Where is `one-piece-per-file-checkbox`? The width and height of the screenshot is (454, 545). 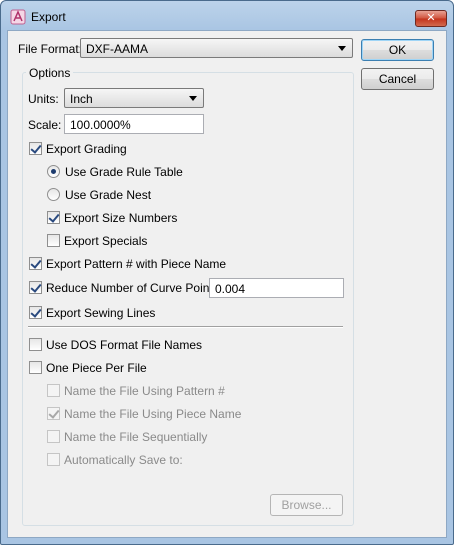
one-piece-per-file-checkbox is located at coordinates (35, 367).